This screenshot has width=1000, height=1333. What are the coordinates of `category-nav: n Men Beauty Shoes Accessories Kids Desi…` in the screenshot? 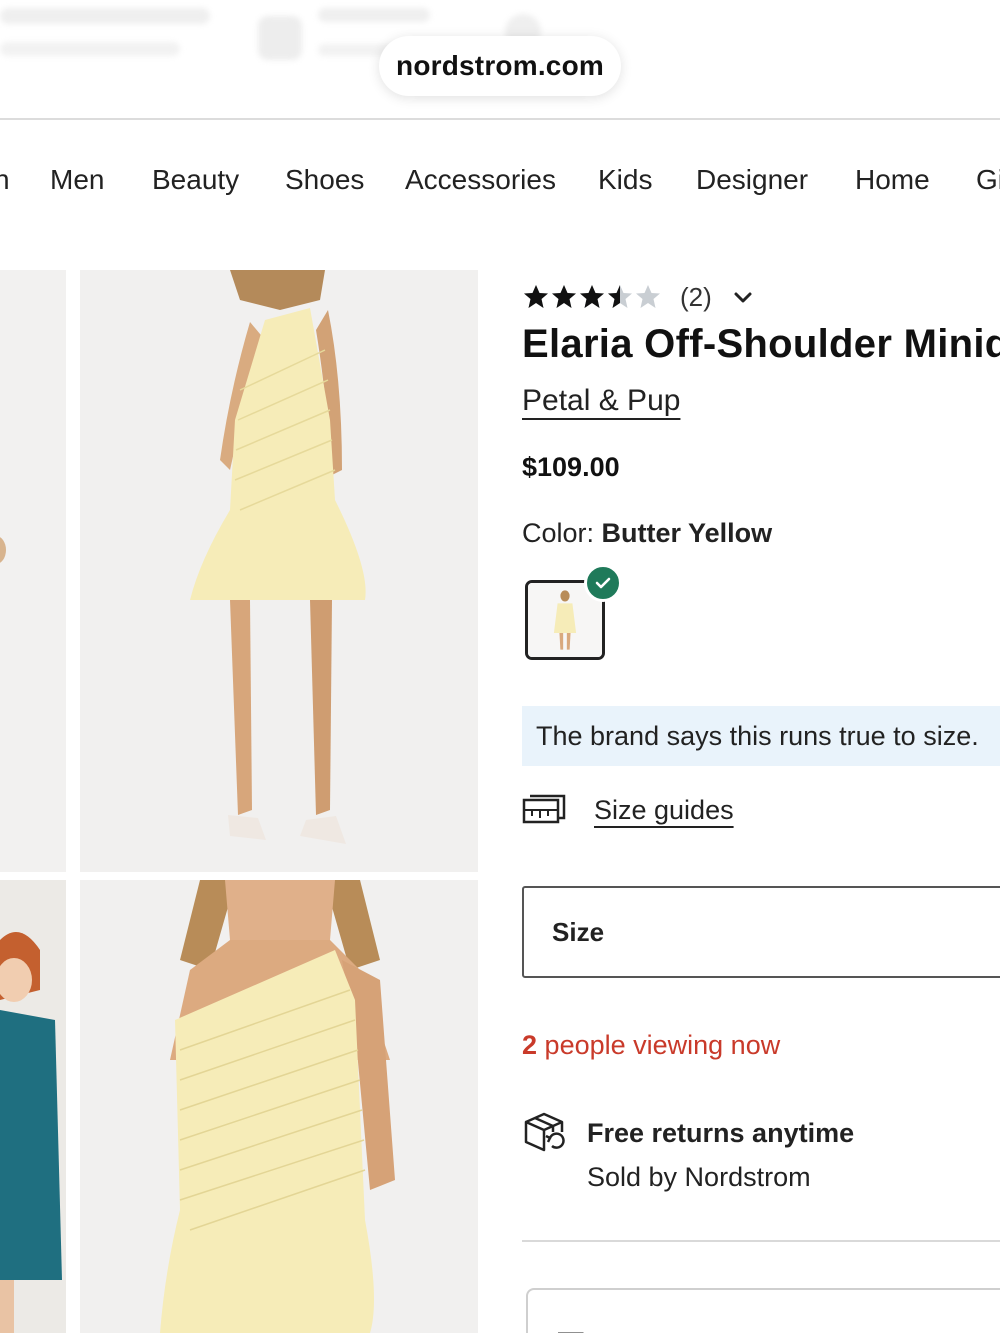 It's located at (500, 182).